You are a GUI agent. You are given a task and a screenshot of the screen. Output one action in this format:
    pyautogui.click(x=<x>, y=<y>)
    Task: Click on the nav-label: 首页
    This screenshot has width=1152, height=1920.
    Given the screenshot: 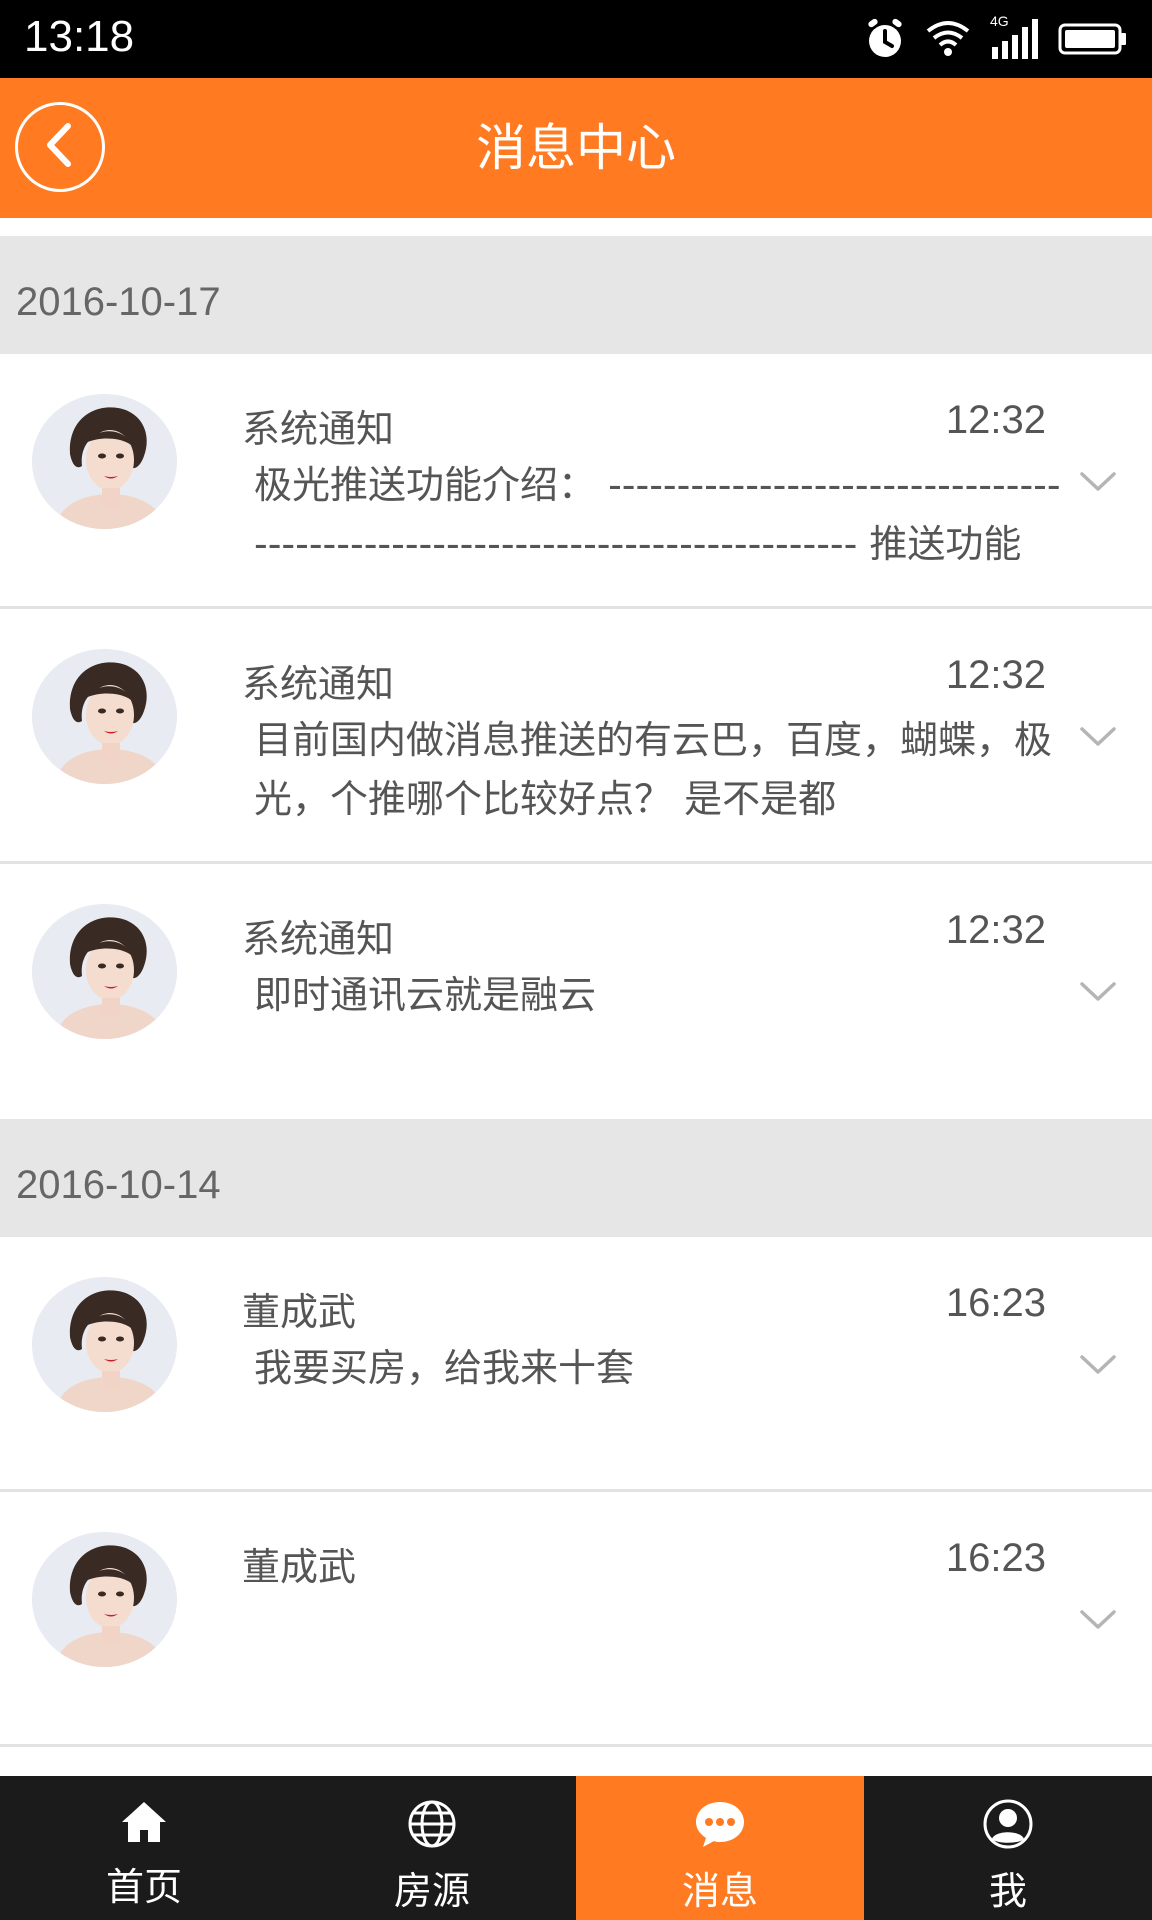 What is the action you would take?
    pyautogui.click(x=143, y=1887)
    